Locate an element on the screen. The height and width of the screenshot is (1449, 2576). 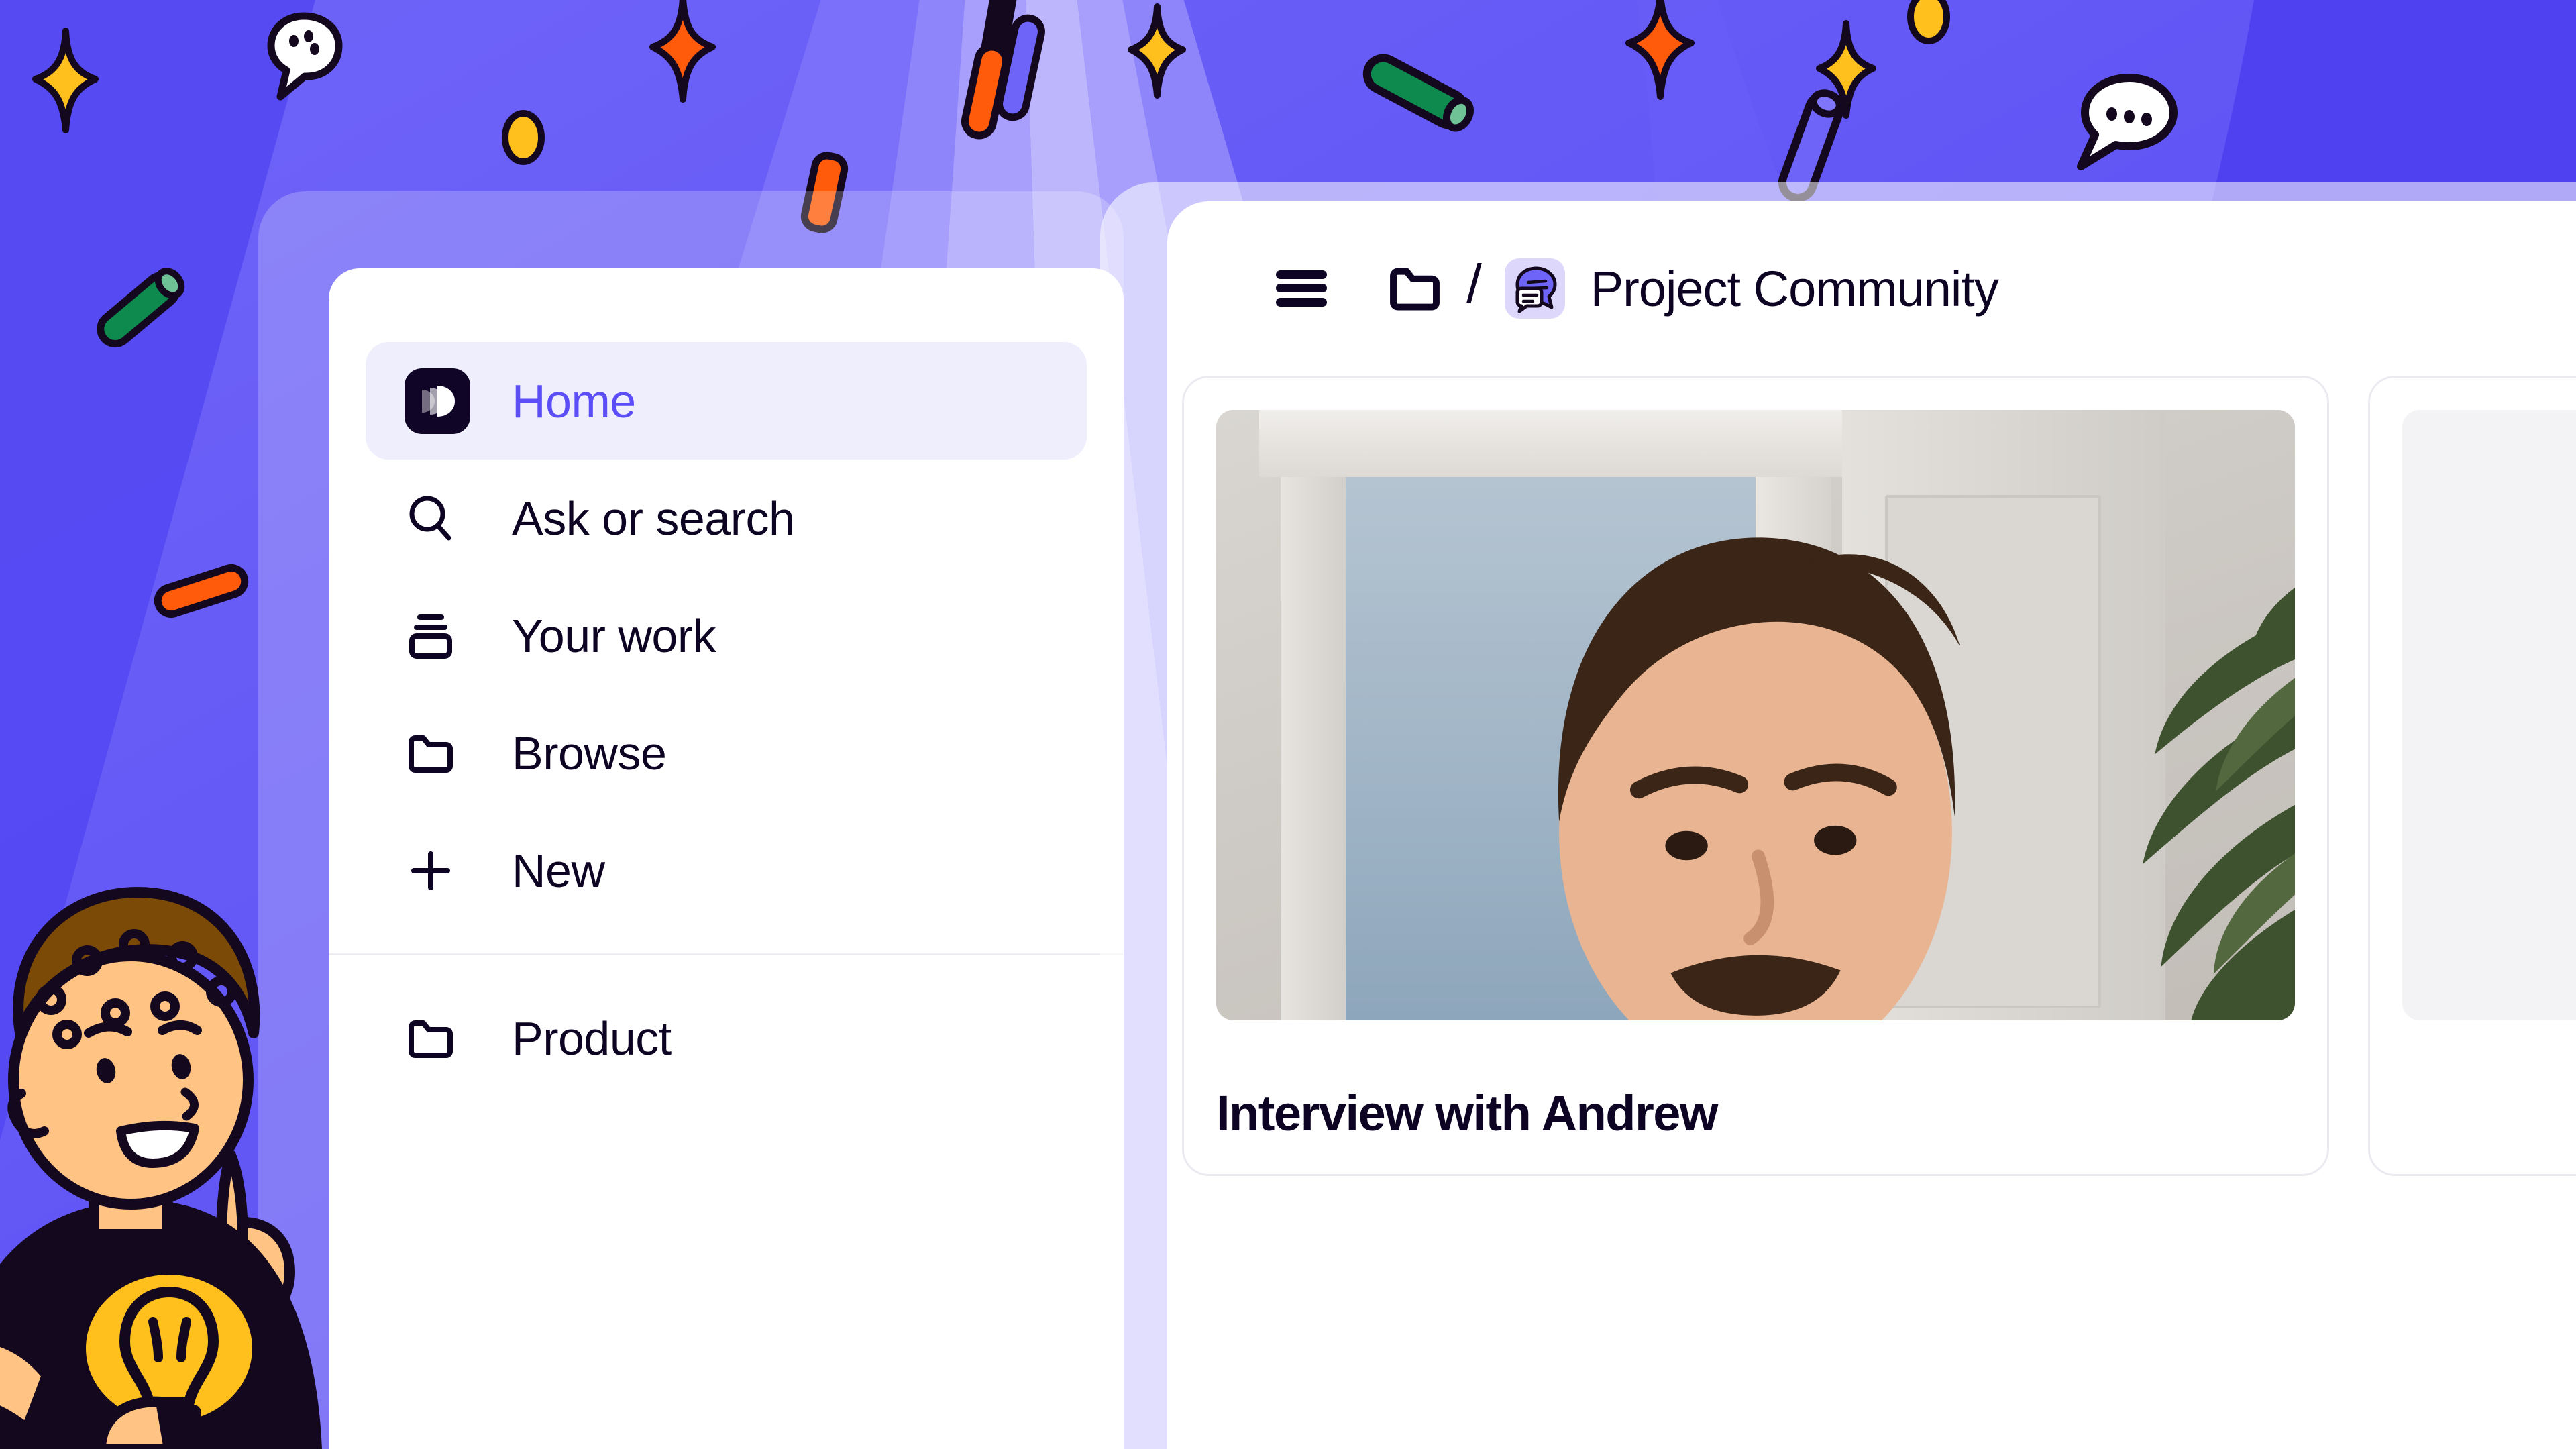
sidebar-item-label: Product is located at coordinates (592, 1038).